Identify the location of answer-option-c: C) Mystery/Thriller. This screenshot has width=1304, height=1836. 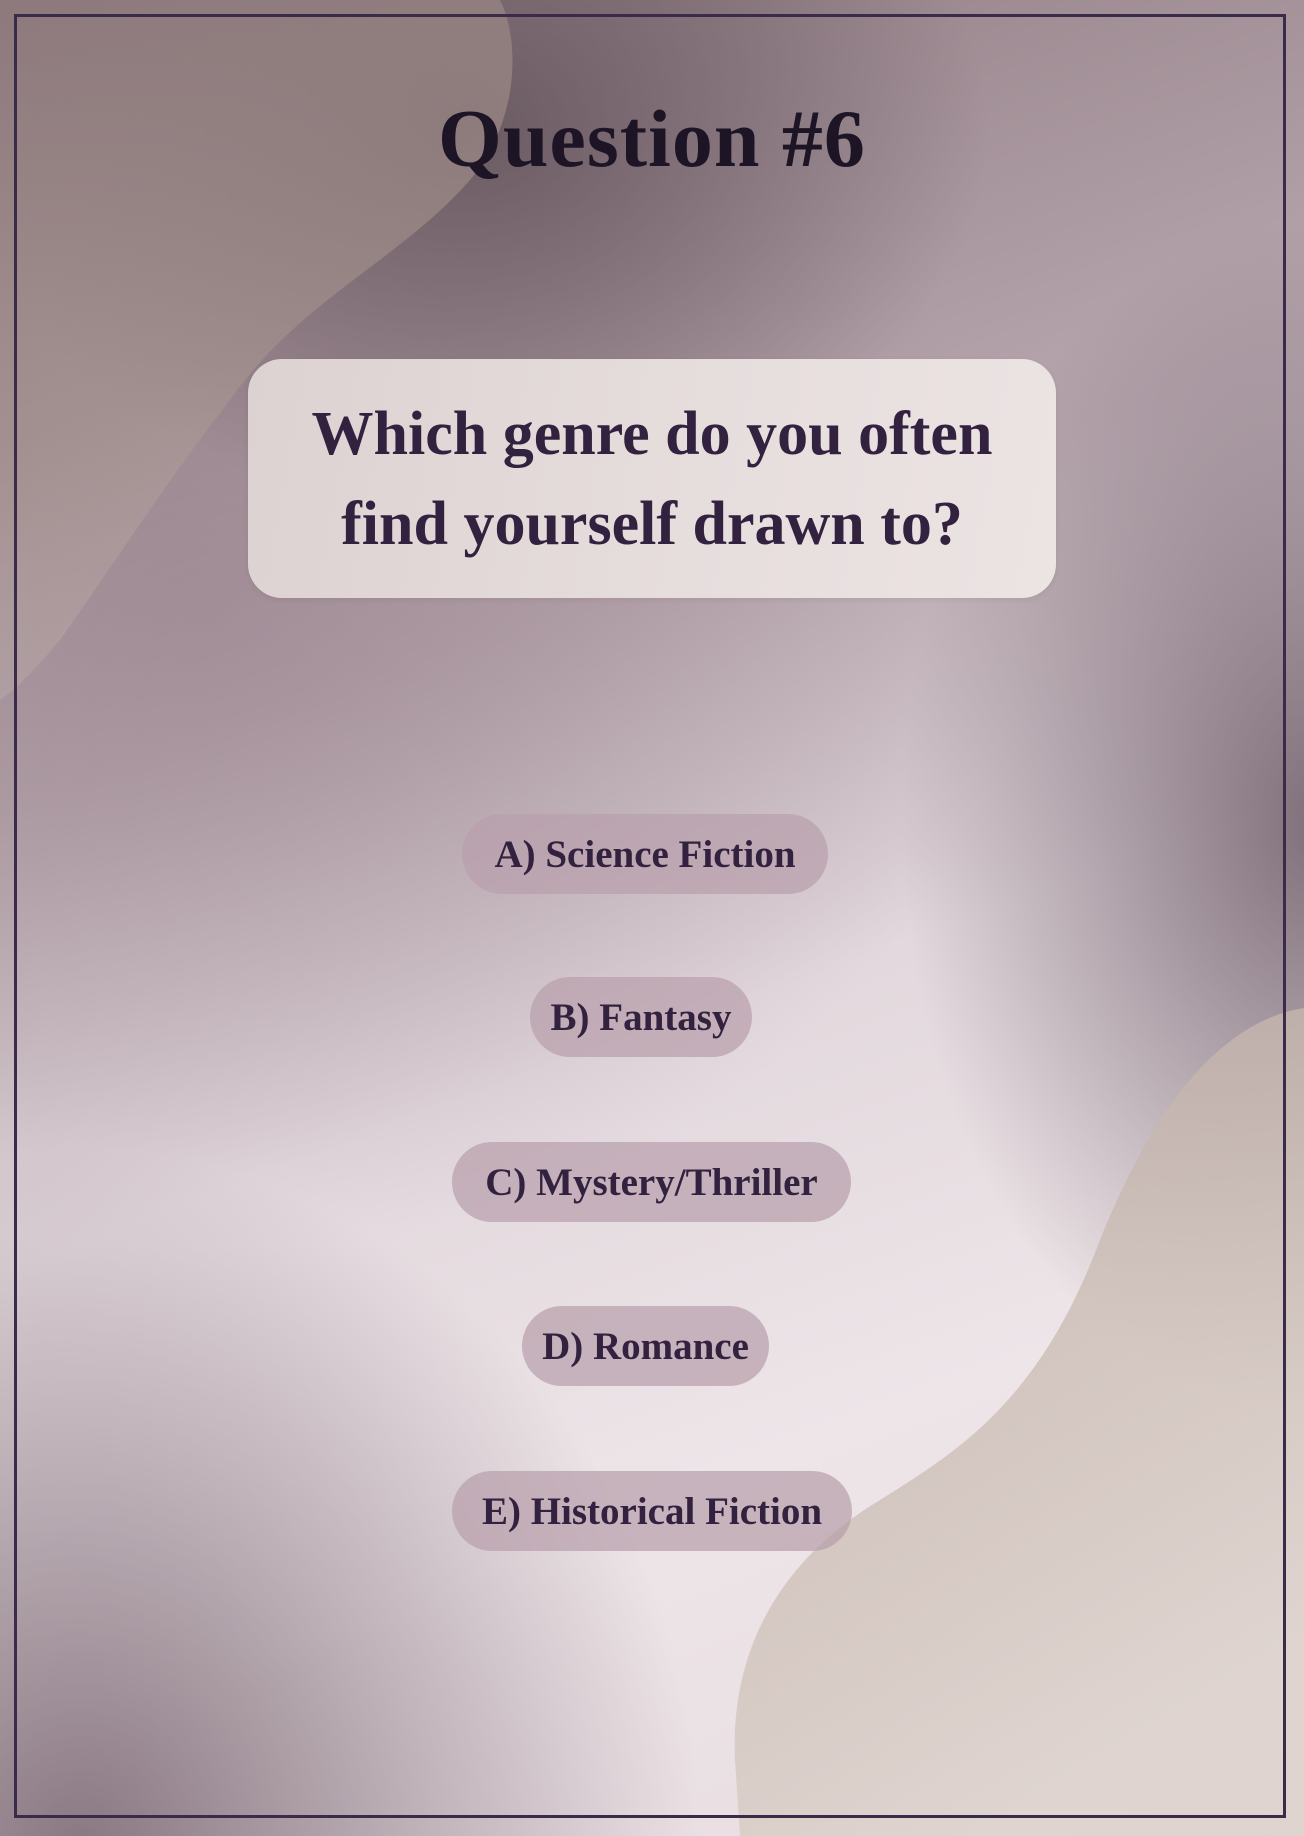
(651, 1182).